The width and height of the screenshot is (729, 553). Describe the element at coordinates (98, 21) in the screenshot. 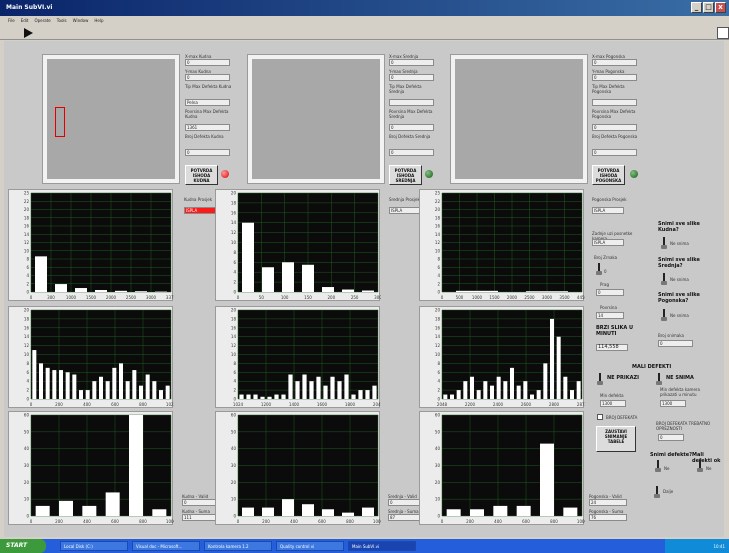

I see `menu-help: Help` at that location.